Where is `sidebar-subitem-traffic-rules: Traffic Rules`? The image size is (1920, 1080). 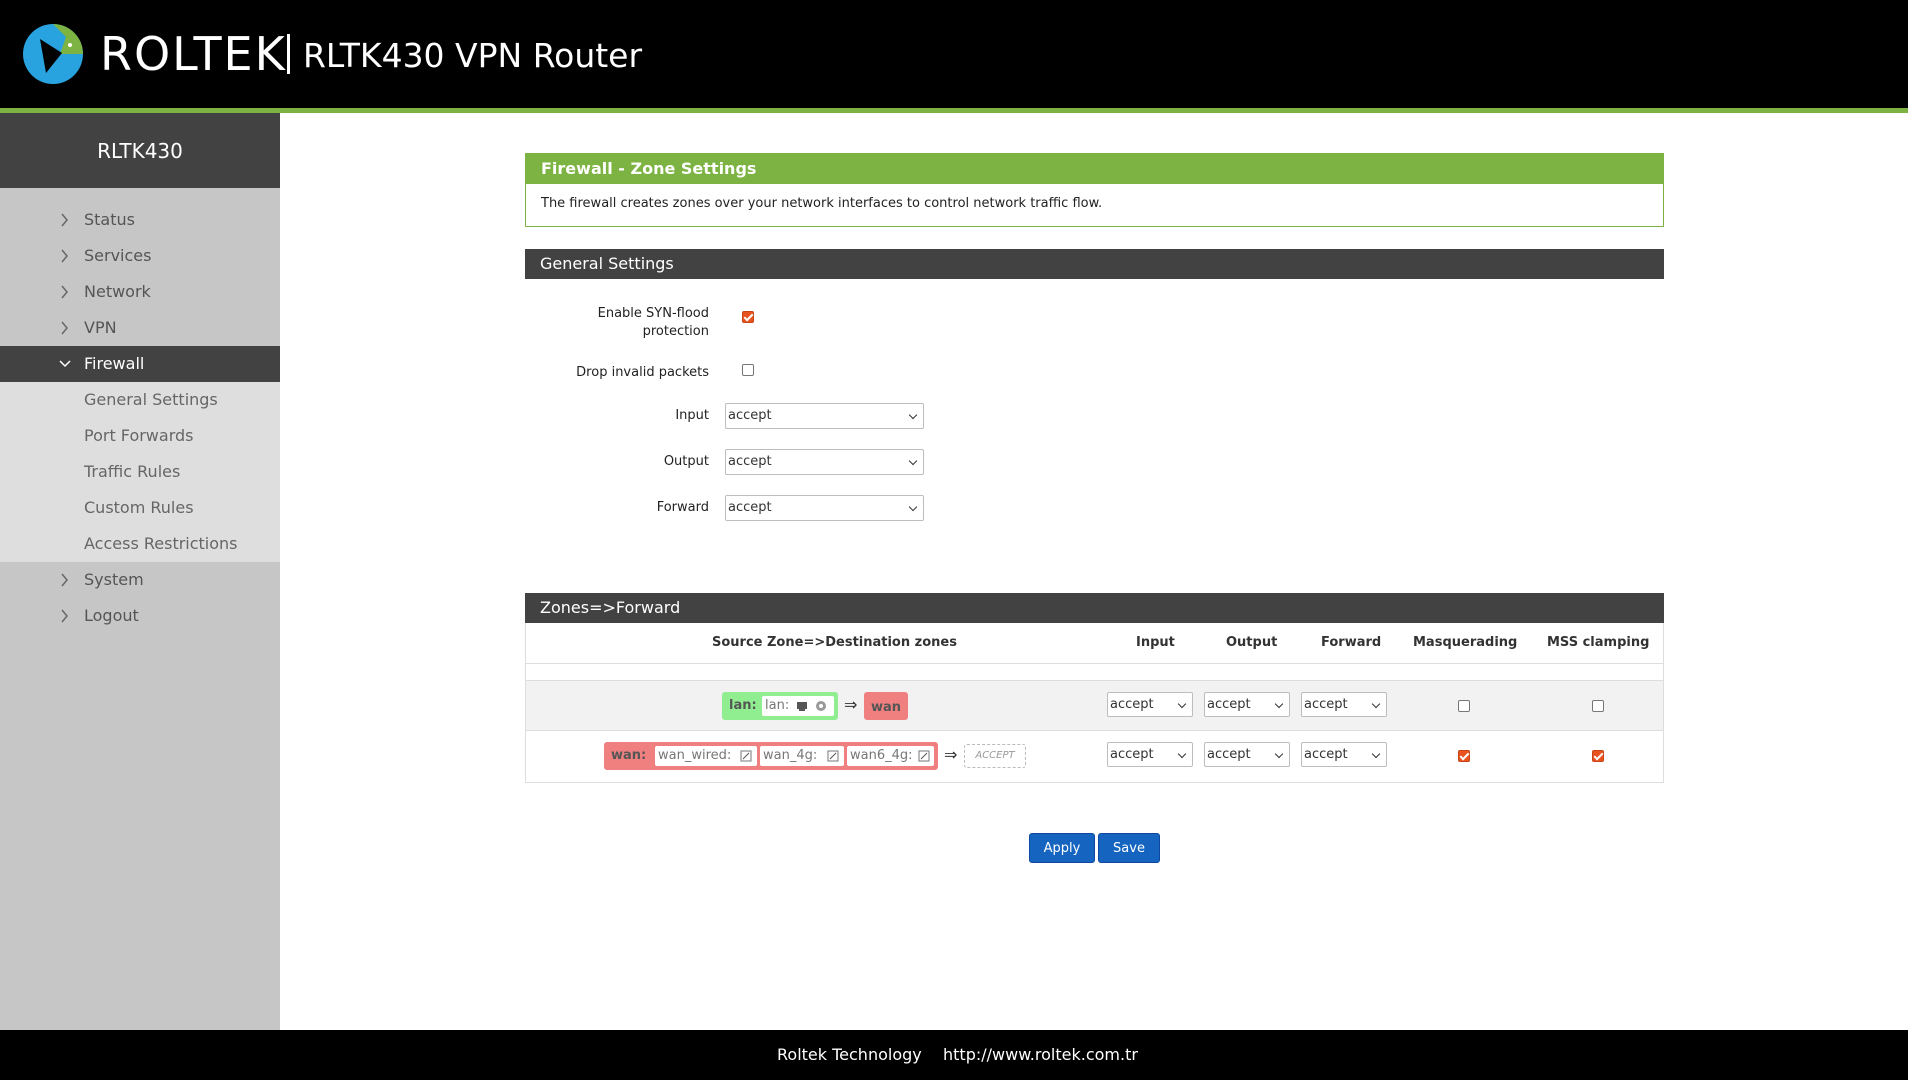 sidebar-subitem-traffic-rules: Traffic Rules is located at coordinates (140, 472).